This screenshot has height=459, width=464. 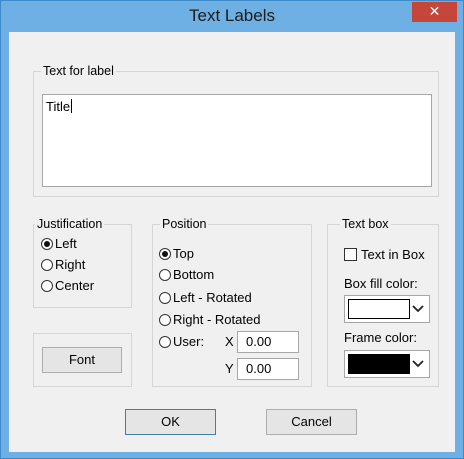 I want to click on radio-position-top: Top, so click(x=176, y=254).